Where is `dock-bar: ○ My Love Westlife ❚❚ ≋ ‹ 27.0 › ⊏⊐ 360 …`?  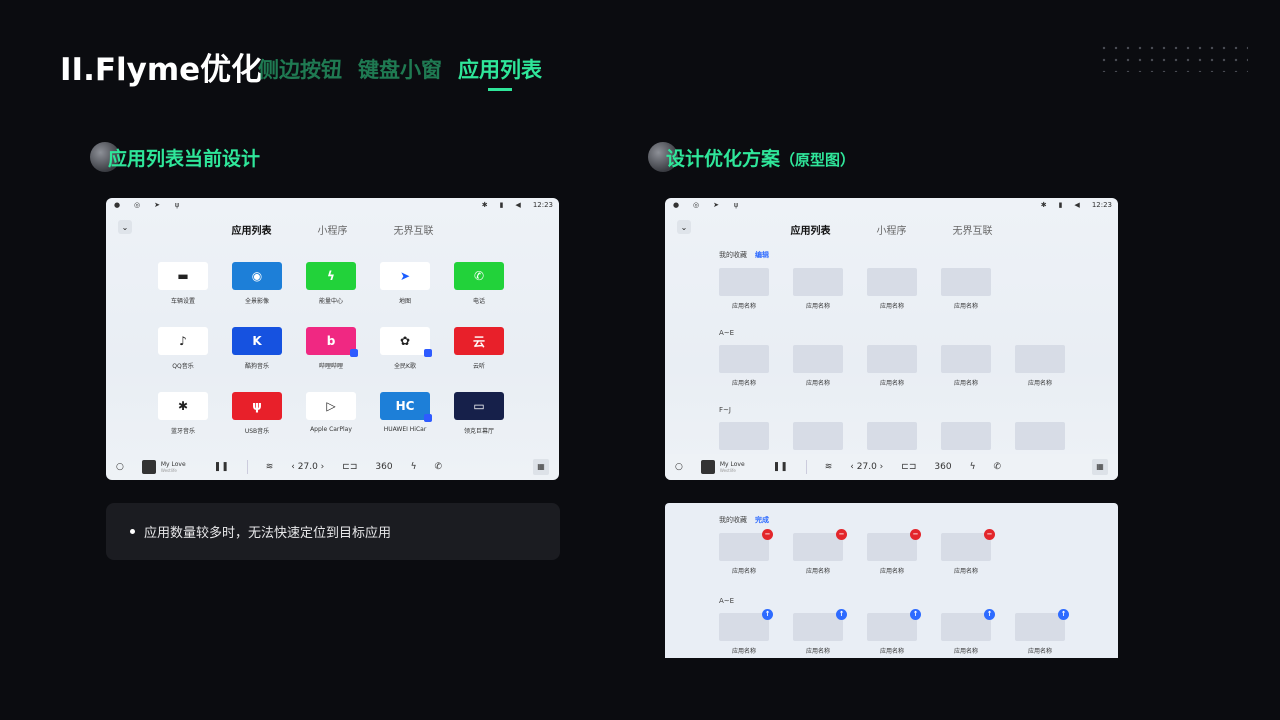 dock-bar: ○ My Love Westlife ❚❚ ≋ ‹ 27.0 › ⊏⊐ 360 … is located at coordinates (891, 467).